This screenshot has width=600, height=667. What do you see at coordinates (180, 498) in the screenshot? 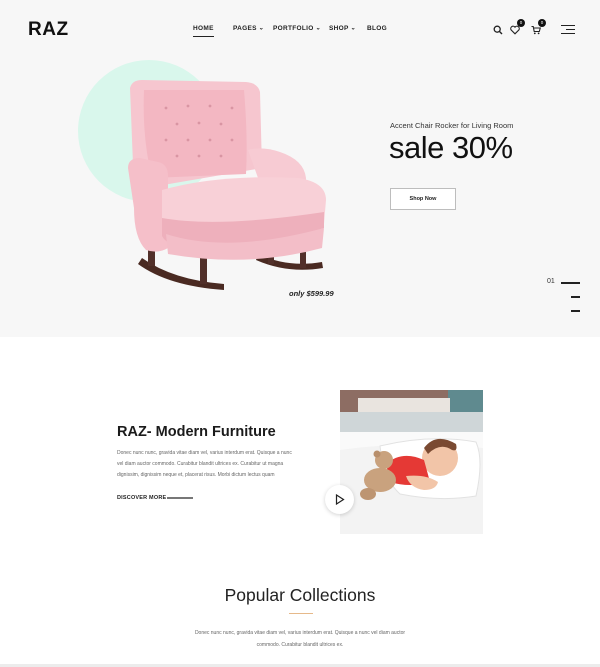
I see `discover-more-line` at bounding box center [180, 498].